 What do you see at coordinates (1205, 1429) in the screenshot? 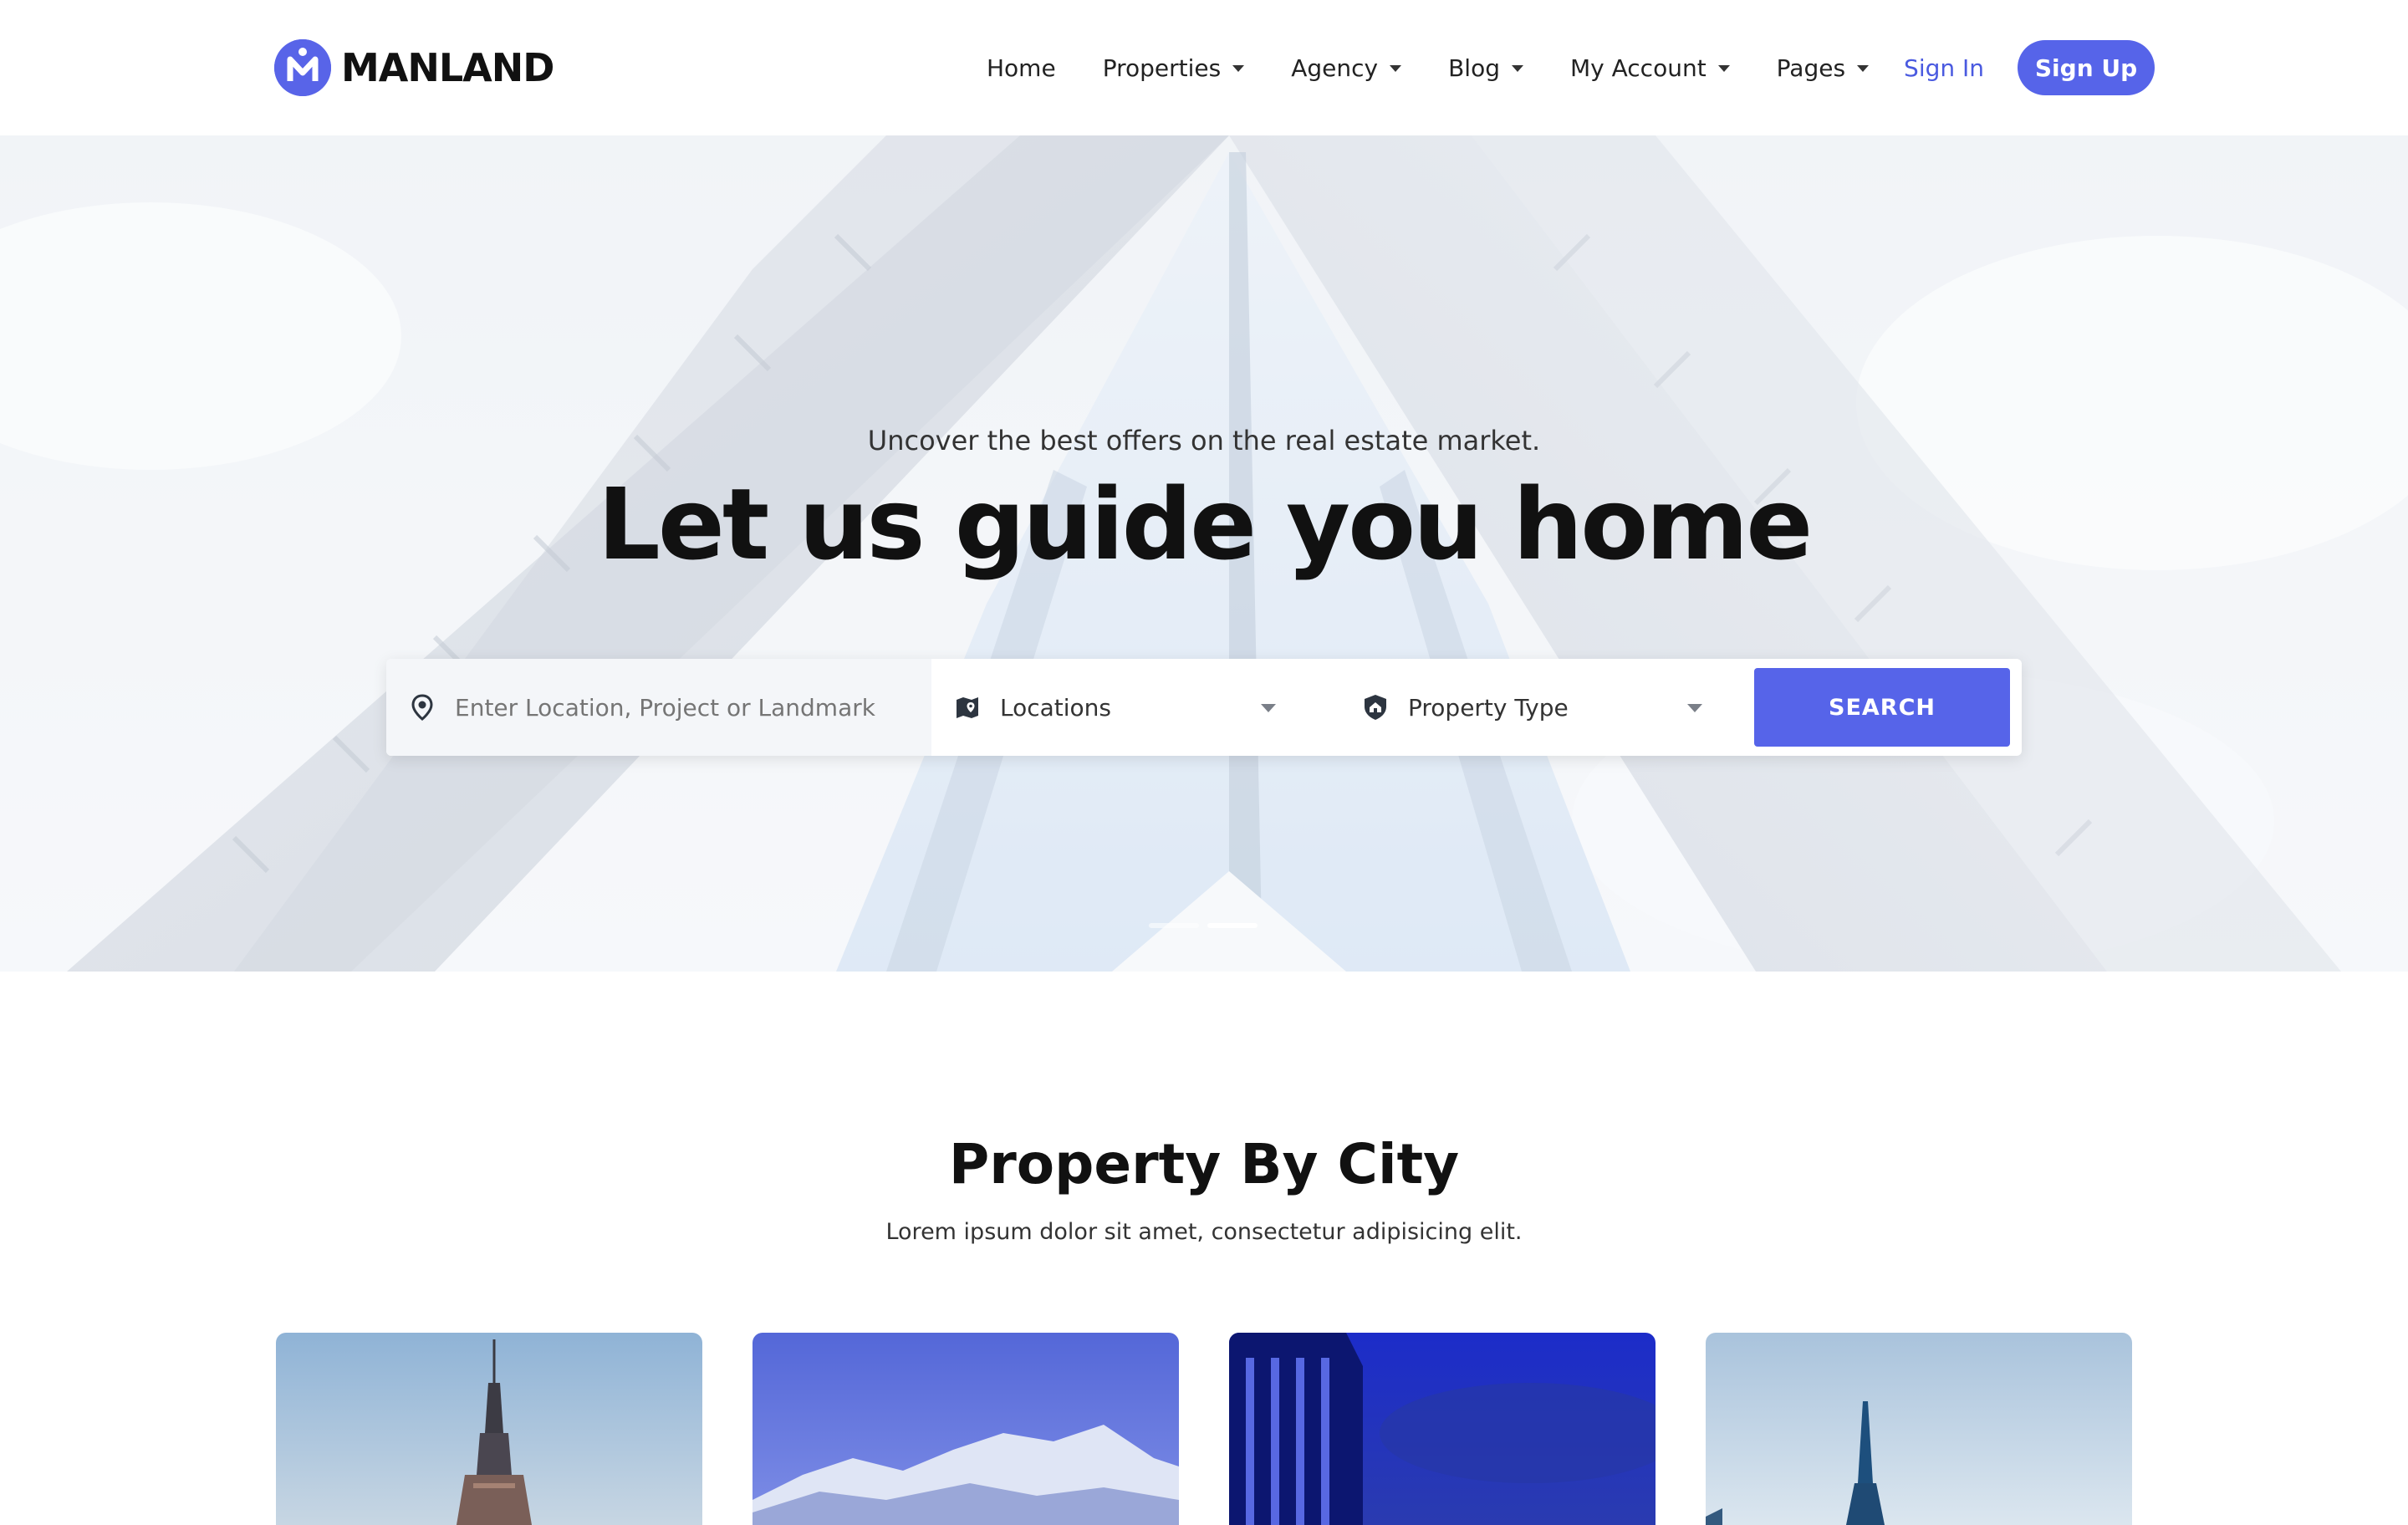
I see `city-cards` at bounding box center [1205, 1429].